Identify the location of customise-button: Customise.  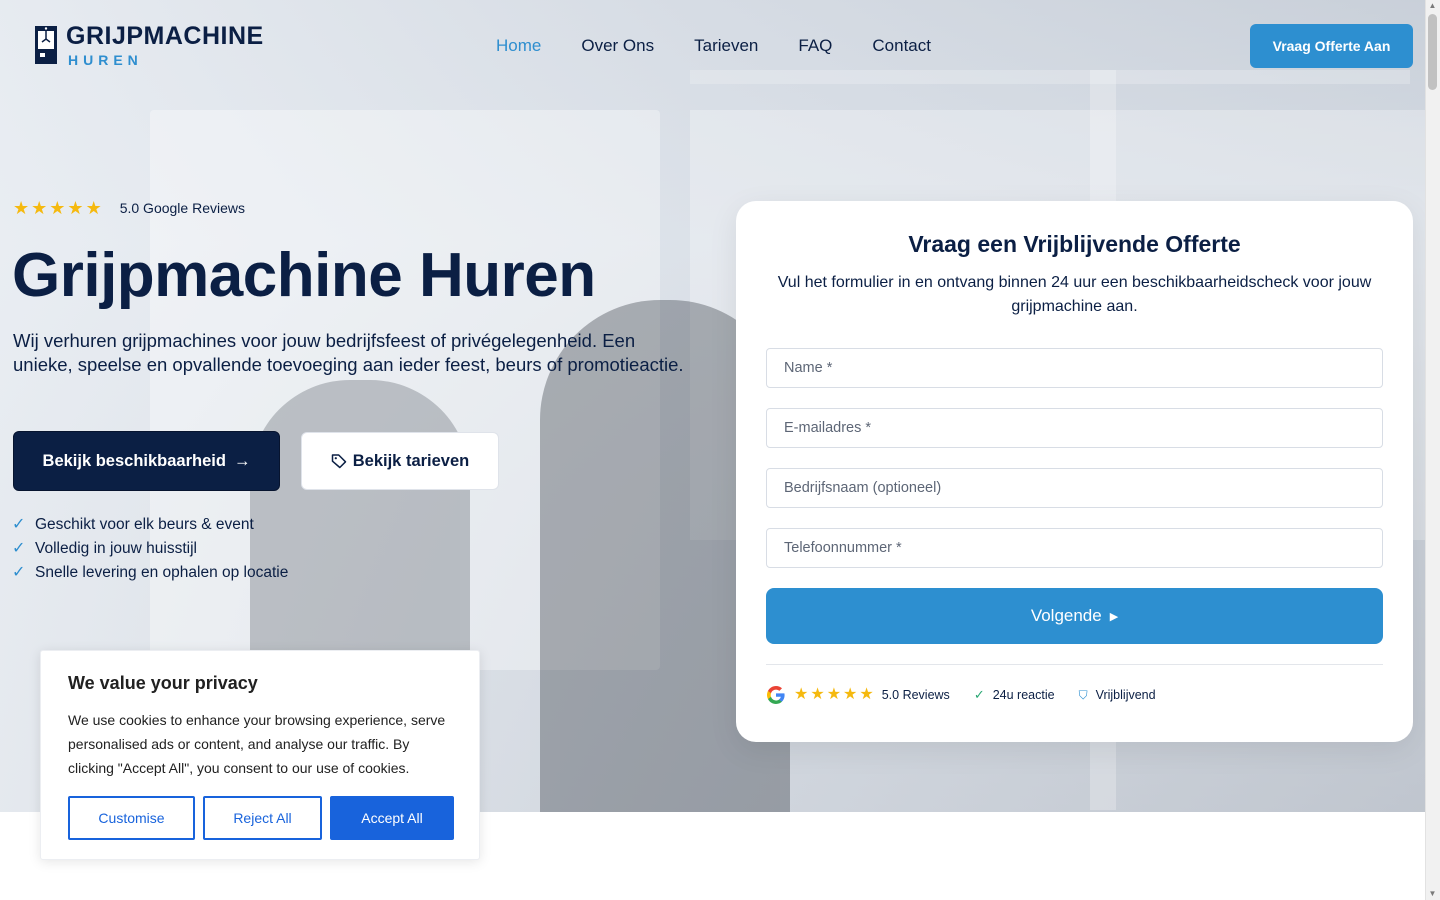
(131, 818).